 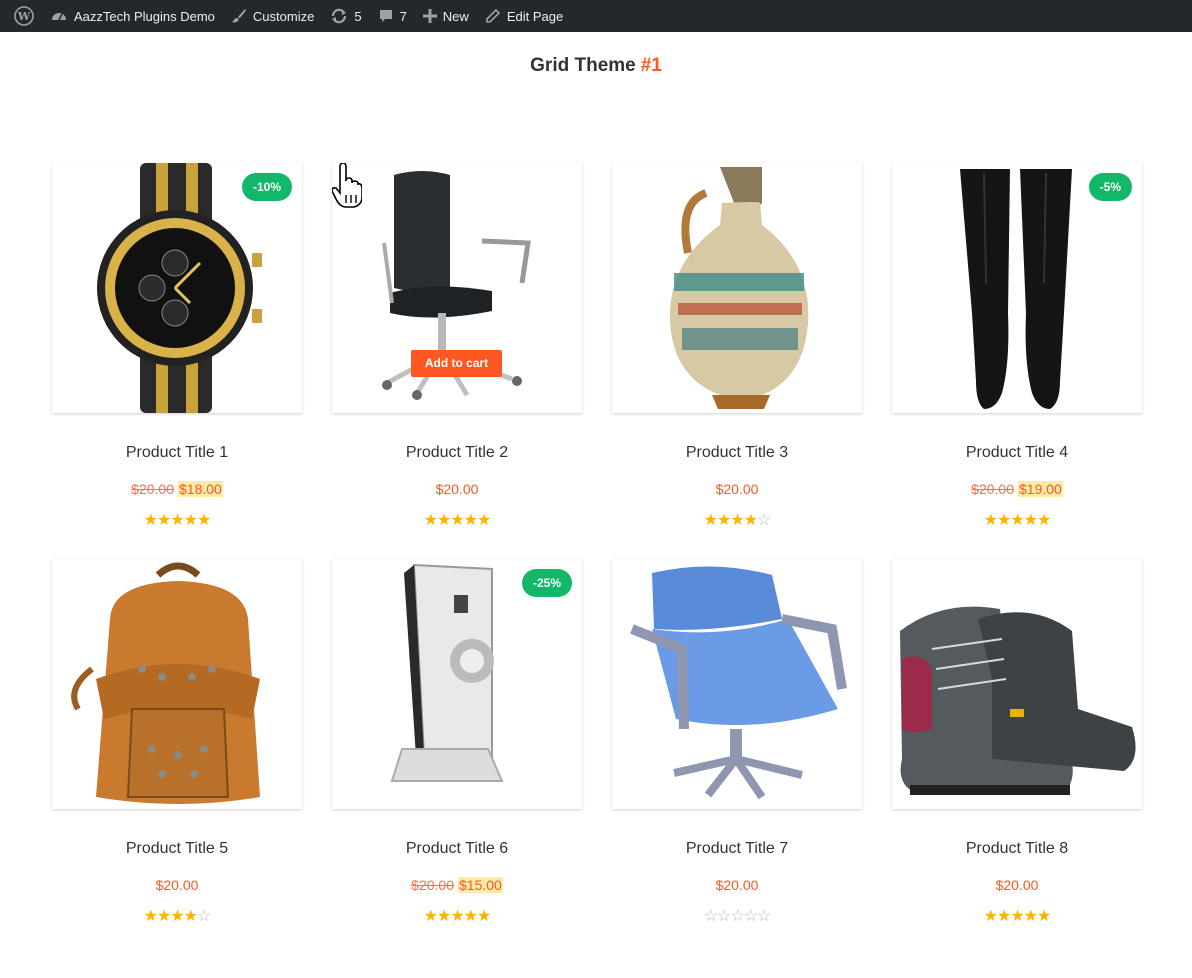 What do you see at coordinates (59, 17) in the screenshot?
I see `dashboard-icon` at bounding box center [59, 17].